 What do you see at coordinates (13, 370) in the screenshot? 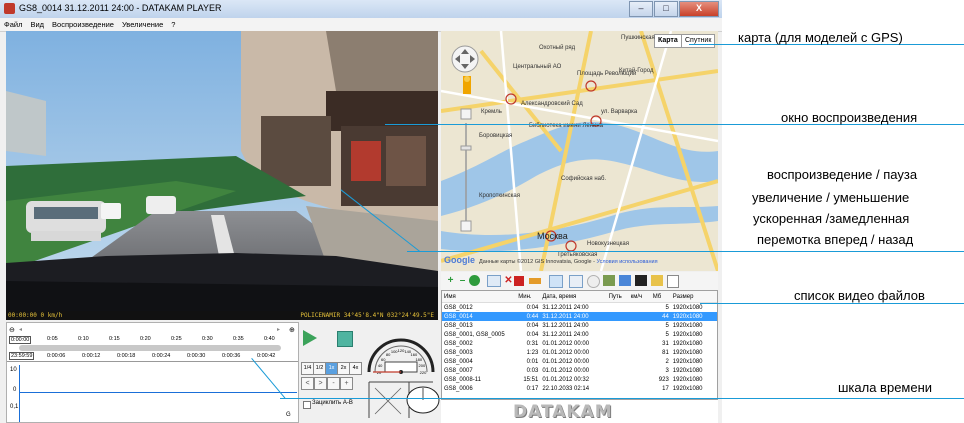
I see `graph-label-10: 10` at bounding box center [13, 370].